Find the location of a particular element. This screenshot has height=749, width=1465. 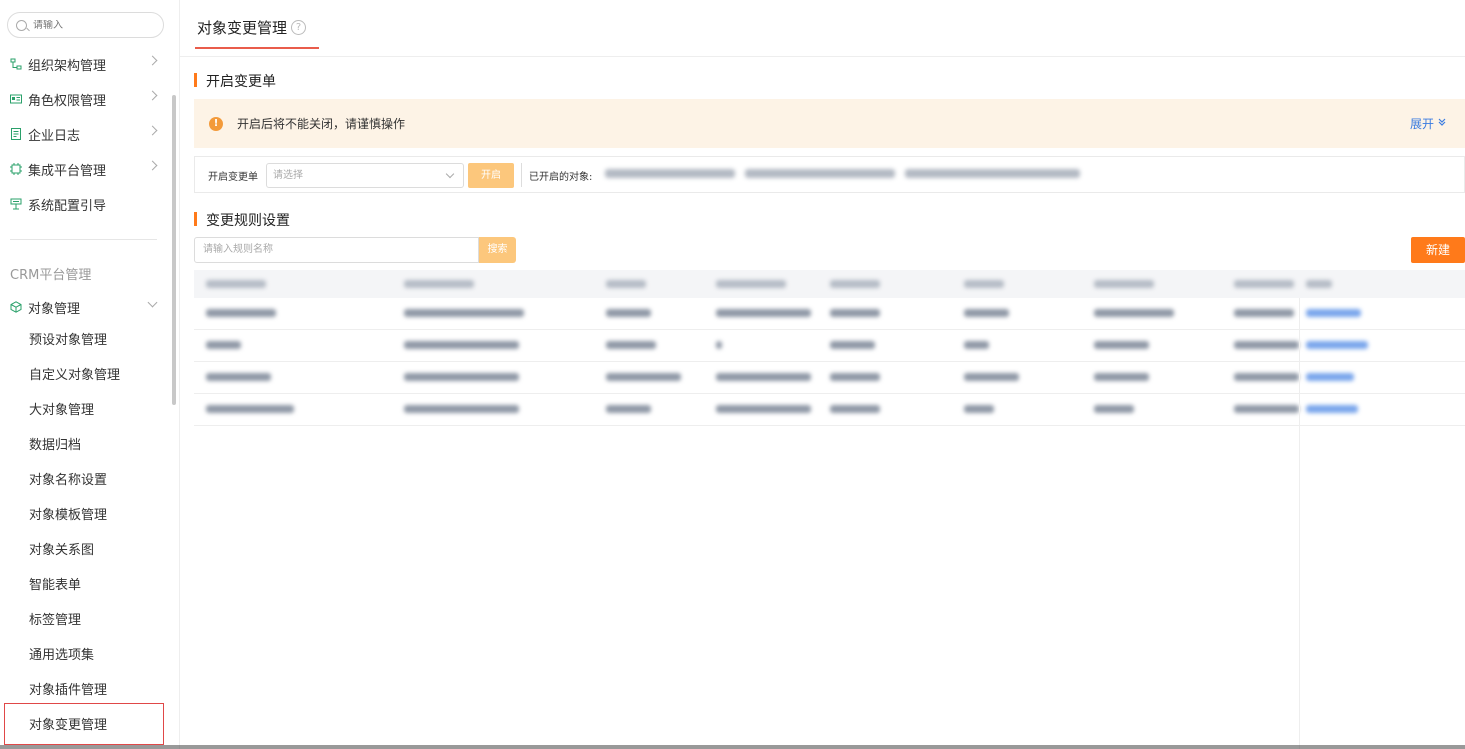

sidebar-item-label: 集成平台管理 is located at coordinates (67, 171).